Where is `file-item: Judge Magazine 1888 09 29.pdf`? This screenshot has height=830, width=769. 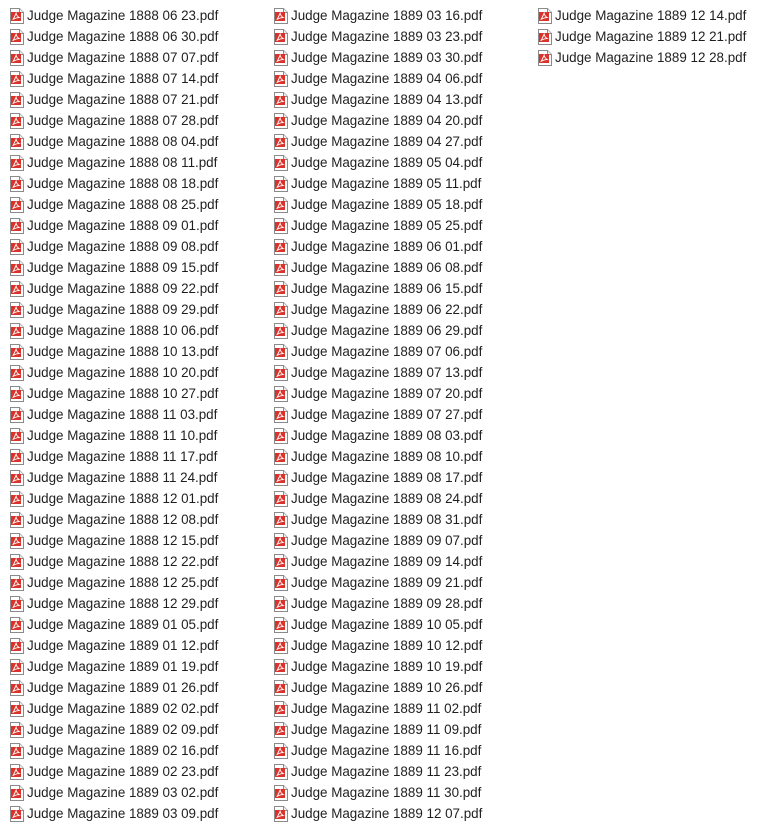
file-item: Judge Magazine 1888 09 29.pdf is located at coordinates (139, 309).